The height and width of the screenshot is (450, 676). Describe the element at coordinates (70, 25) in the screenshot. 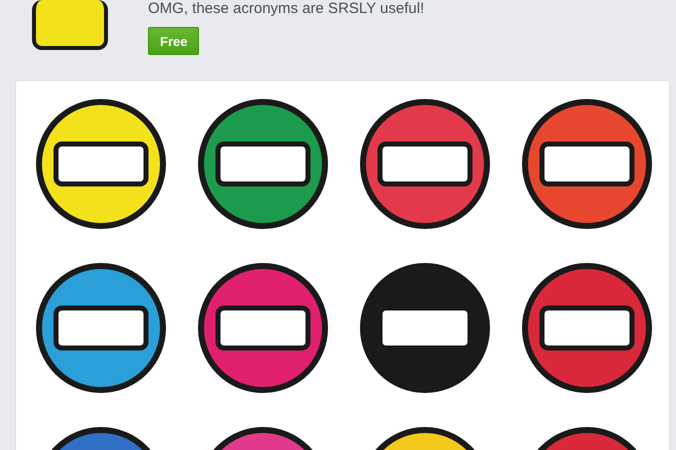

I see `app-icon` at that location.